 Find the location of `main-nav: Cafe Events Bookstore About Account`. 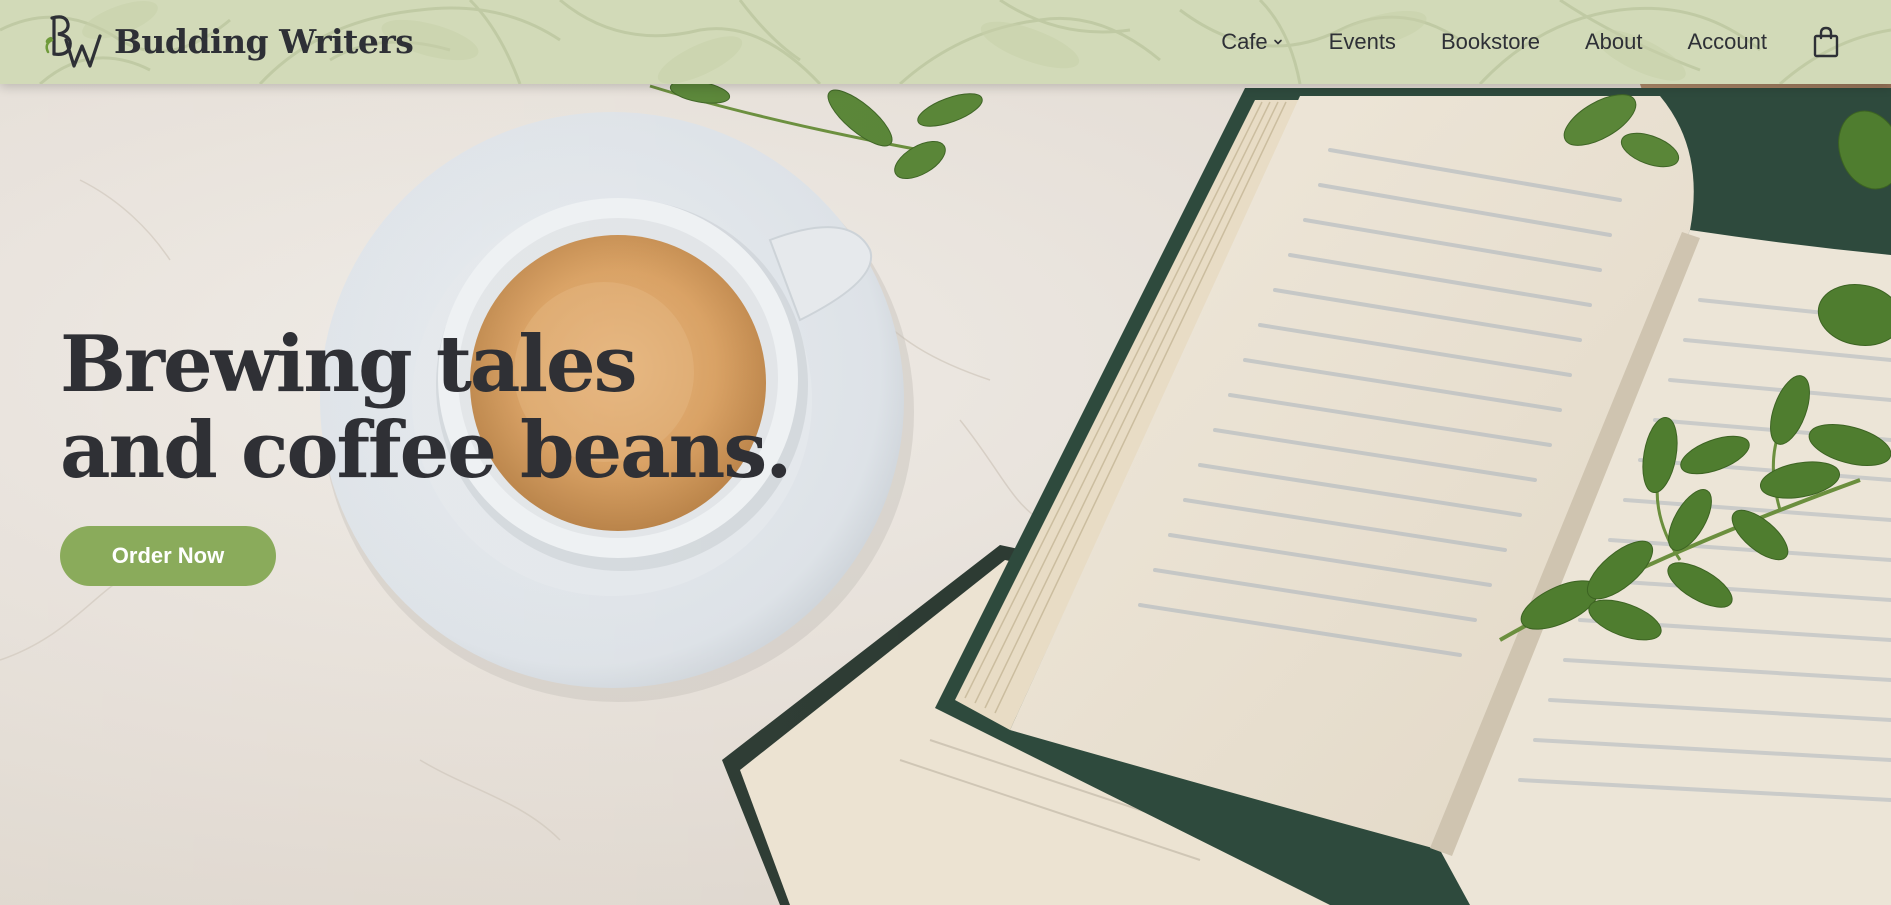

main-nav: Cafe Events Bookstore About Account is located at coordinates (1556, 42).